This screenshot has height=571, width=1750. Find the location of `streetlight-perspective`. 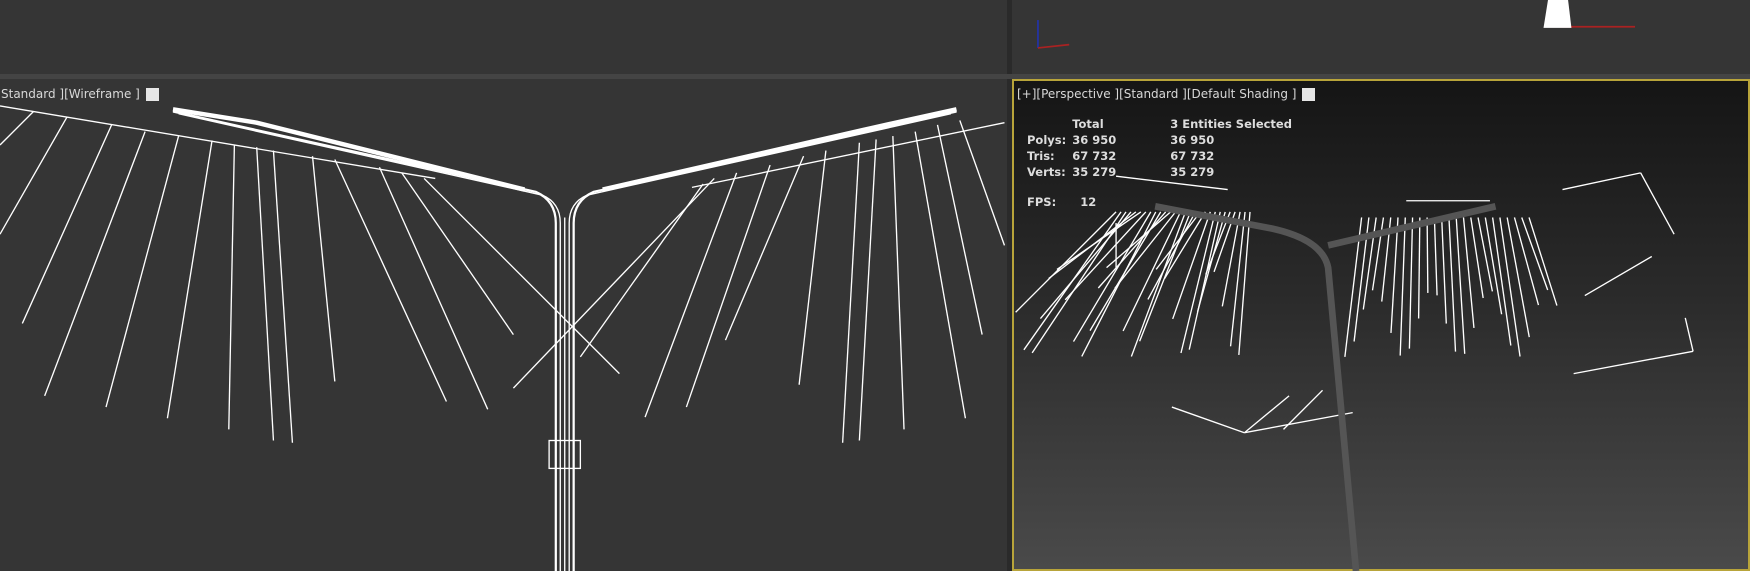

streetlight-perspective is located at coordinates (1325, 387).